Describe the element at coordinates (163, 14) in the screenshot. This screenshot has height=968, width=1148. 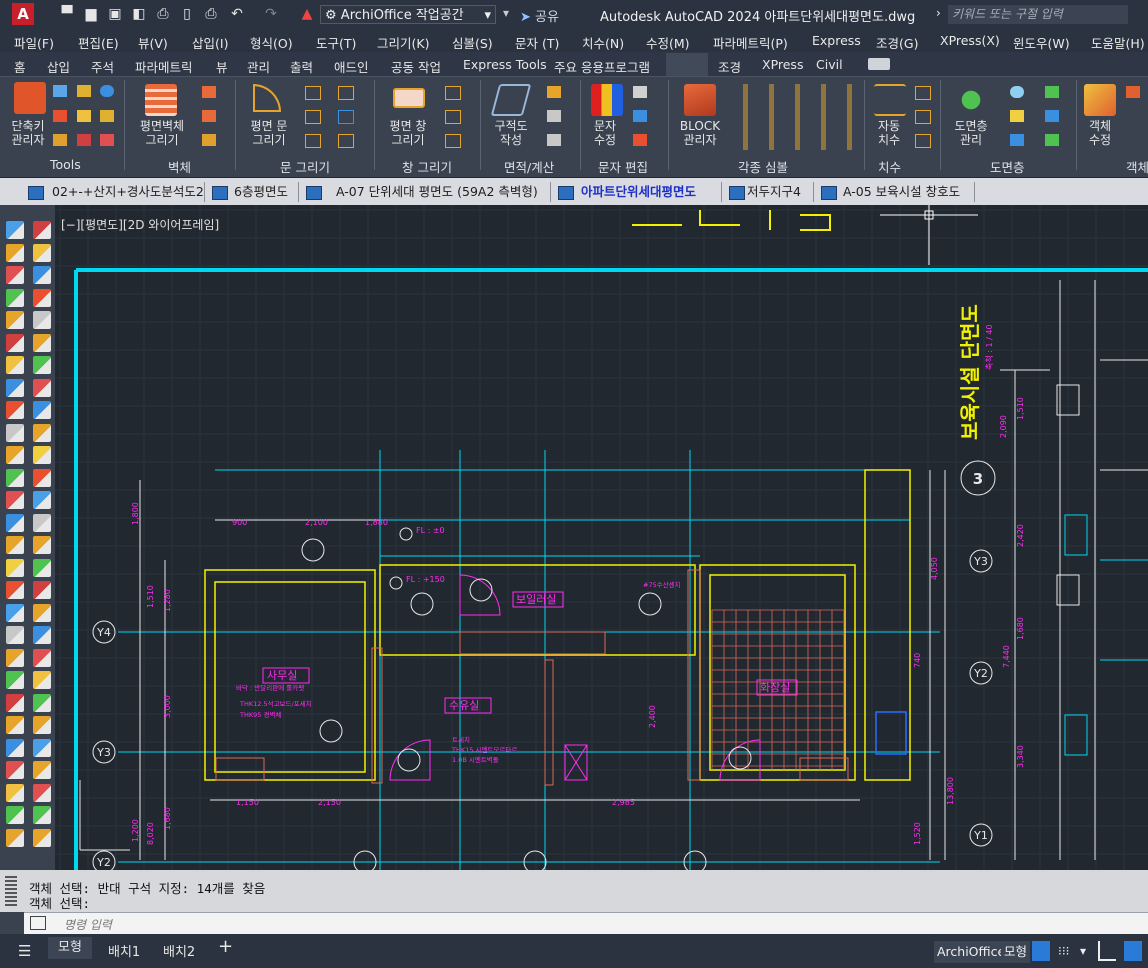
I see `export-icon: ⎙` at that location.